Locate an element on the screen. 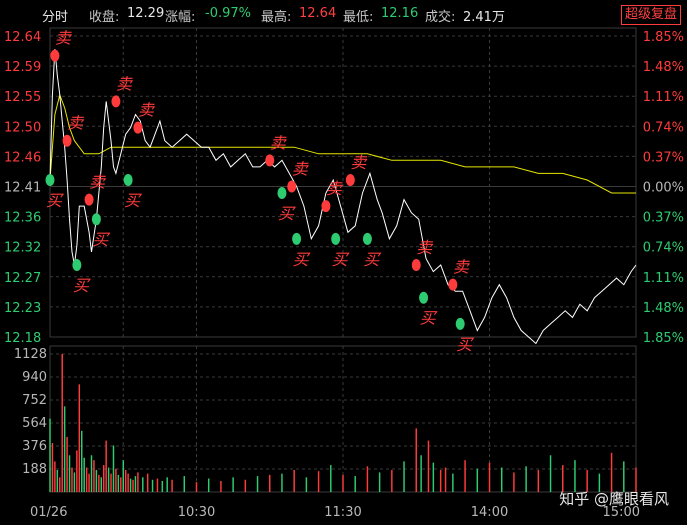 This screenshot has height=525, width=687. price-tick-label: 12.59 is located at coordinates (22, 67).